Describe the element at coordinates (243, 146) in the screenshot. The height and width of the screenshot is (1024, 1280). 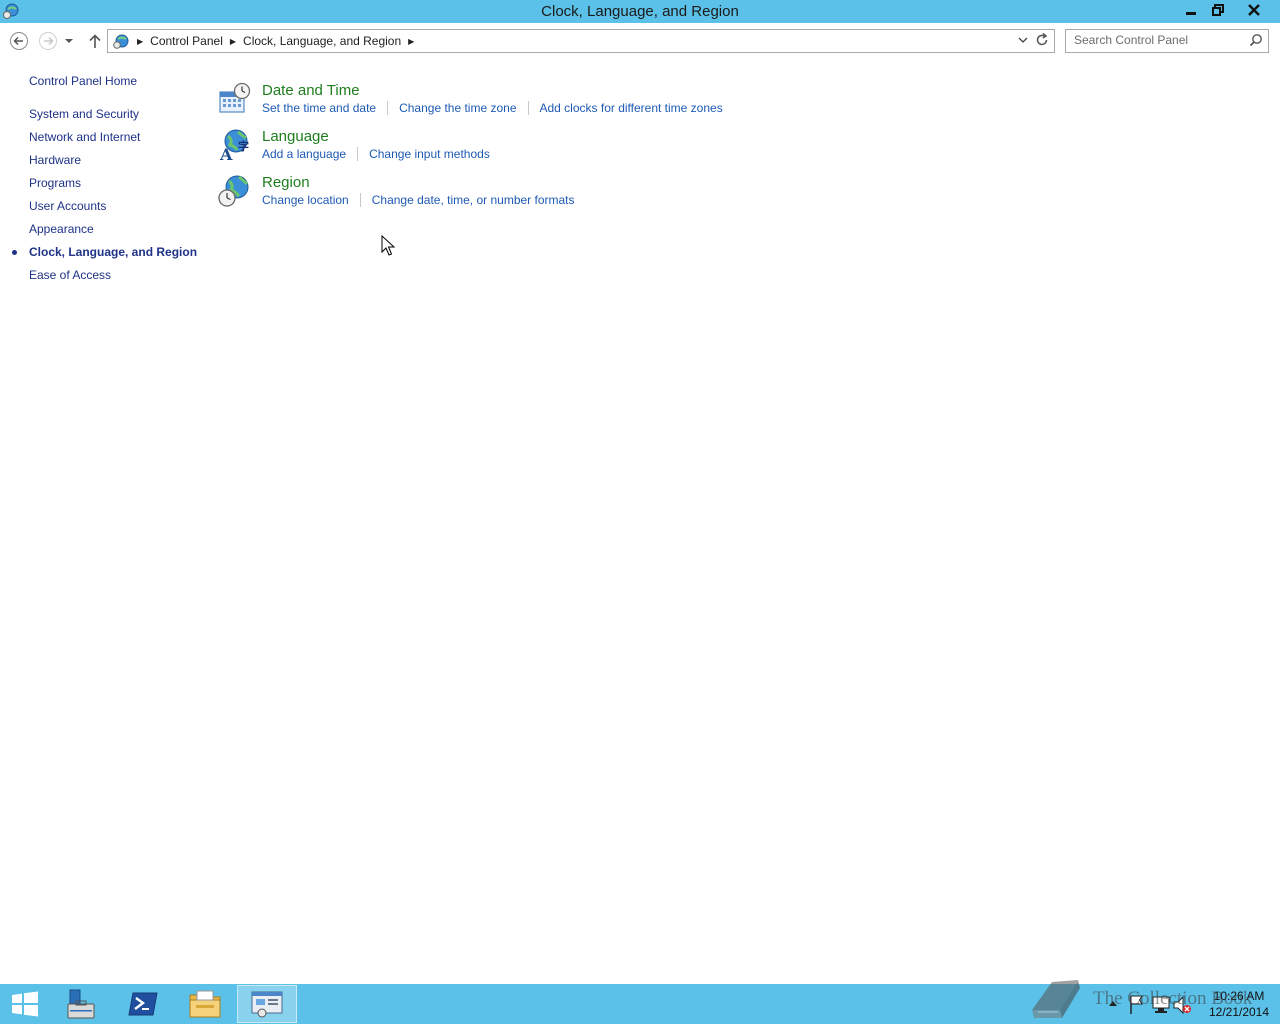
I see `svg-text: 字` at that location.